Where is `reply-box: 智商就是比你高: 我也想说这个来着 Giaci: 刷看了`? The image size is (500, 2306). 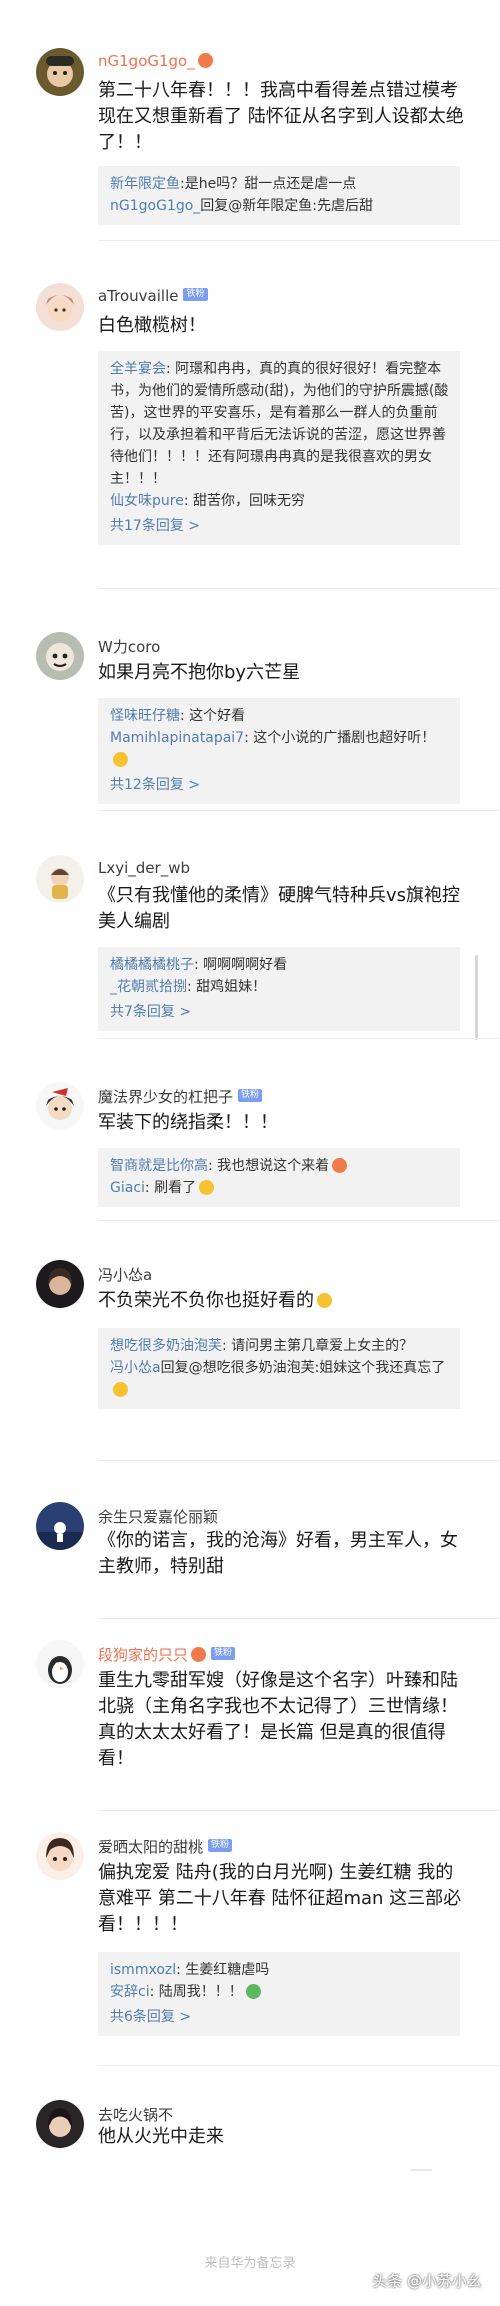
reply-box: 智商就是比你高: 我也想说这个来着 Giaci: 刷看了 is located at coordinates (279, 1177).